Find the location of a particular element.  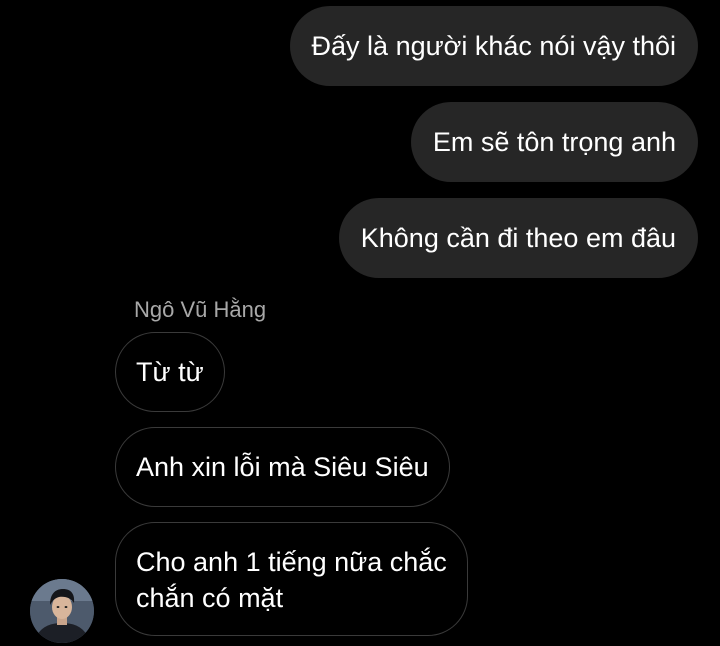

message-text-line: chắn có mặt is located at coordinates (210, 598).